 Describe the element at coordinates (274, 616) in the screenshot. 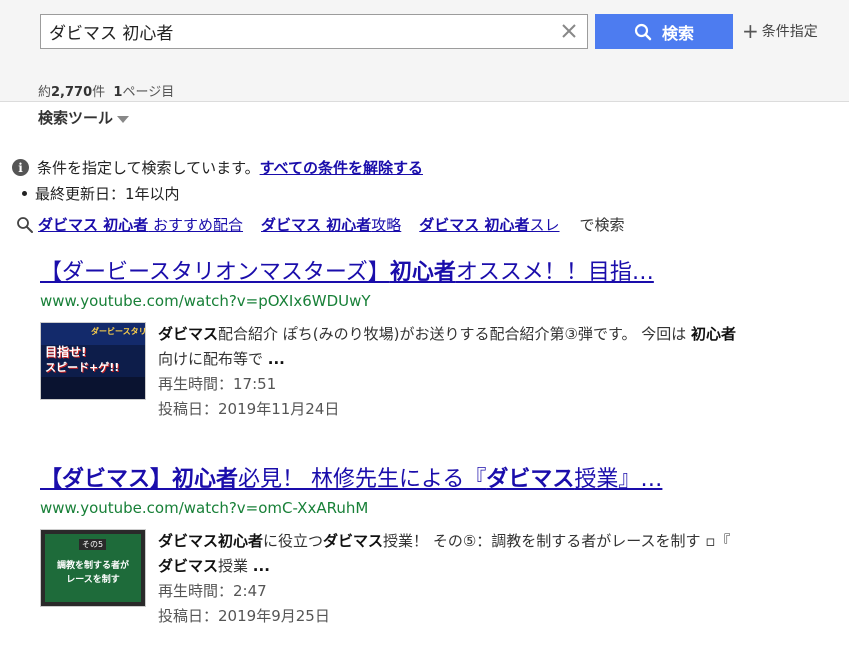

I see `date-value: 2019年9月25日` at that location.